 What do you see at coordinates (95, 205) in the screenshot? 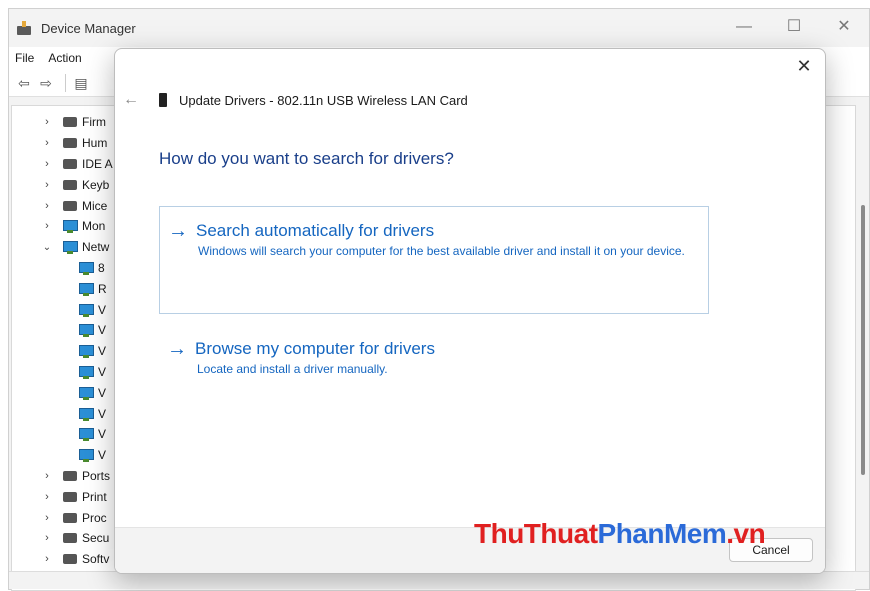
I see `tree-item-label: Mice` at bounding box center [95, 205].